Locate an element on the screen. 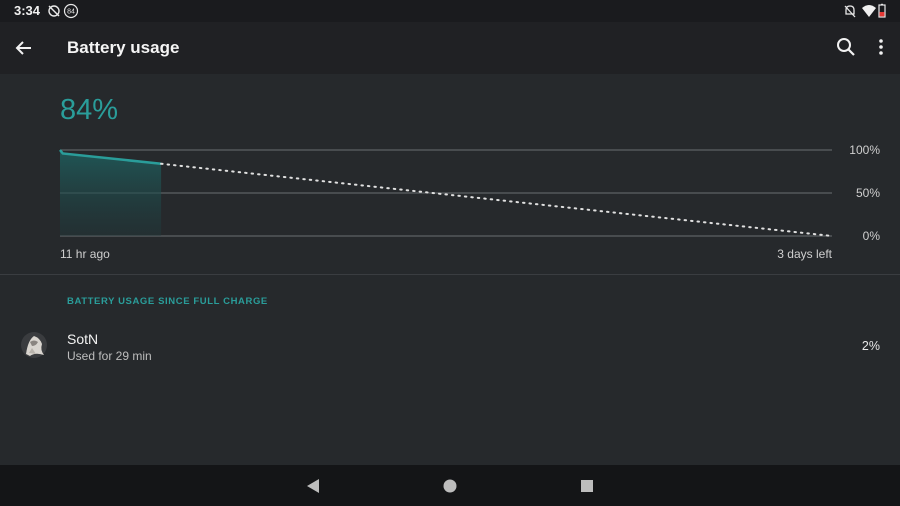 This screenshot has width=900, height=506. app-usage-percent: 2% is located at coordinates (870, 346).